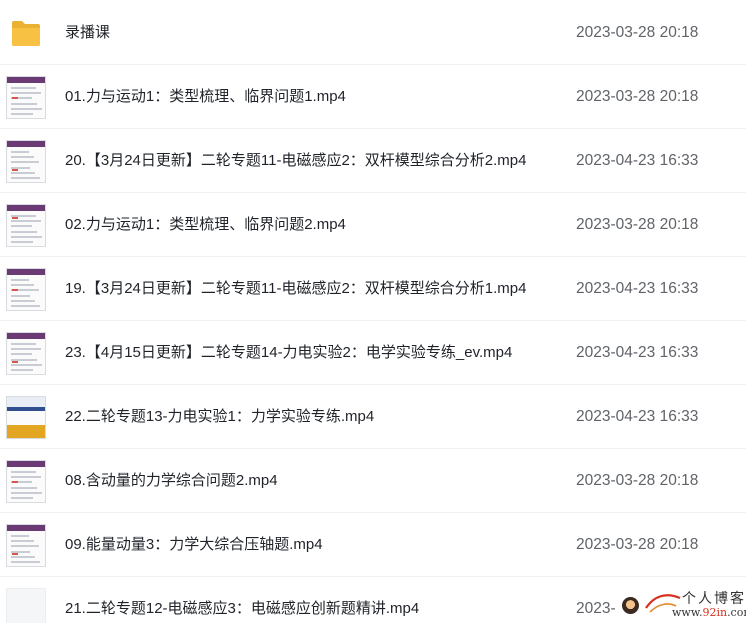 This screenshot has height=623, width=746. Describe the element at coordinates (295, 289) in the screenshot. I see `file-name: 19.【3月24日更新】二轮专题11-电磁感应2：双杆模型综合分析1.mp4` at that location.